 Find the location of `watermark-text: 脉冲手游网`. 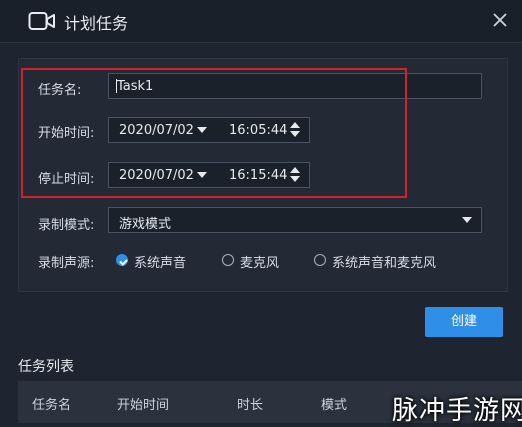

watermark-text: 脉冲手游网 is located at coordinates (457, 411).